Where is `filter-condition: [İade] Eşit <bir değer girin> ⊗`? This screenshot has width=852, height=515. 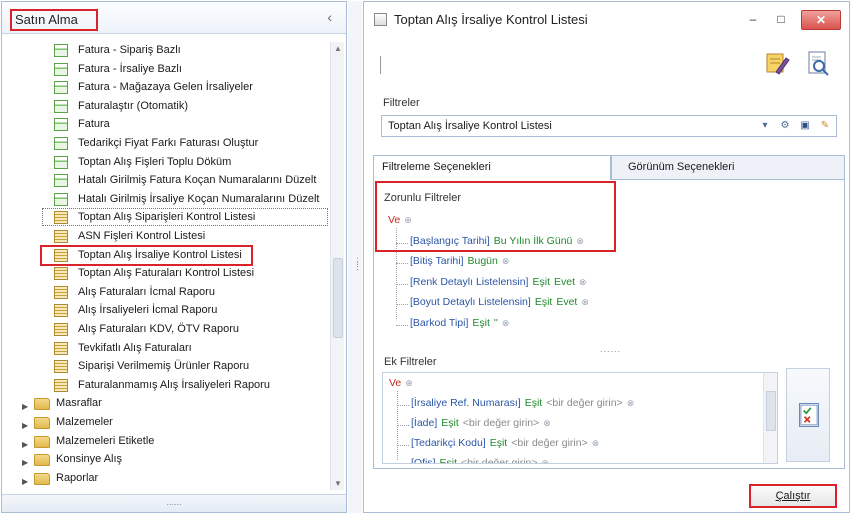
filter-condition: [İade] Eşit <bir değer girin> ⊗ is located at coordinates (481, 423).